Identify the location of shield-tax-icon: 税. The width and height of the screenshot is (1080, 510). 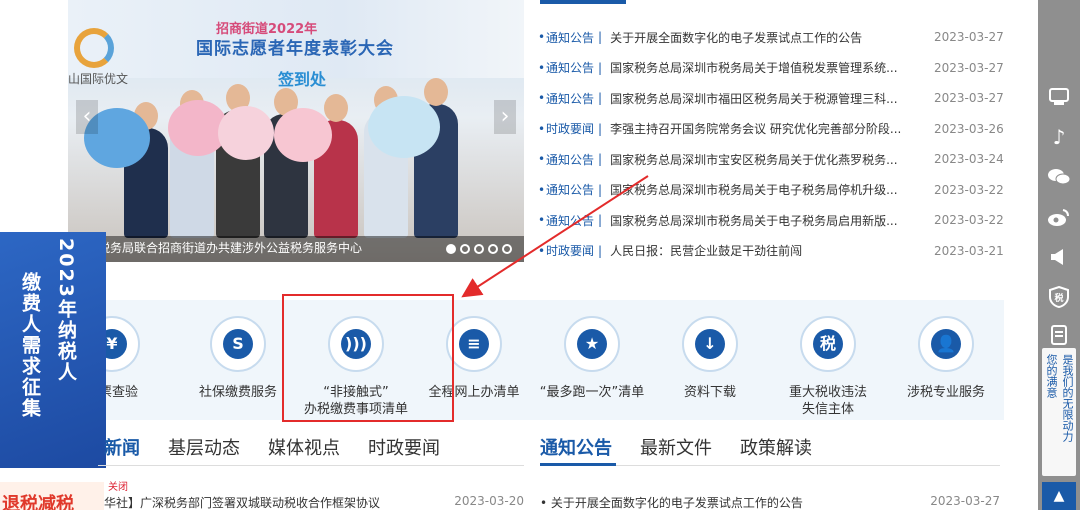
(1059, 297).